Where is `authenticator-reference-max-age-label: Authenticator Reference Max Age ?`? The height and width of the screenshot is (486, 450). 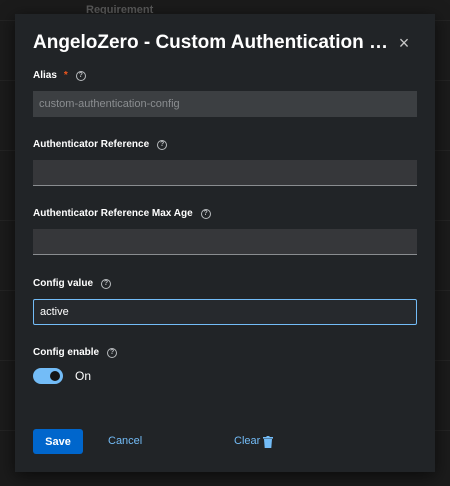 authenticator-reference-max-age-label: Authenticator Reference Max Age ? is located at coordinates (122, 213).